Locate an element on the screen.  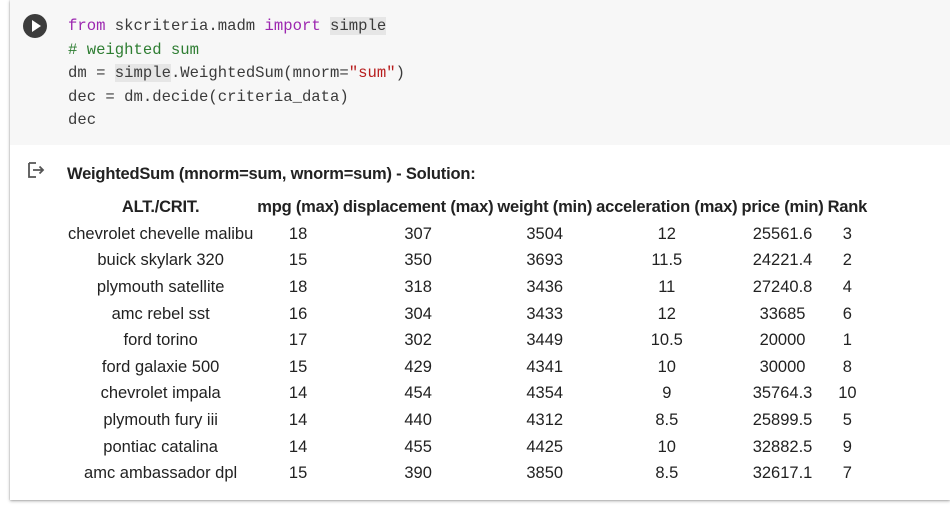
cell-alternative: buick skylark 320 is located at coordinates (160, 260).